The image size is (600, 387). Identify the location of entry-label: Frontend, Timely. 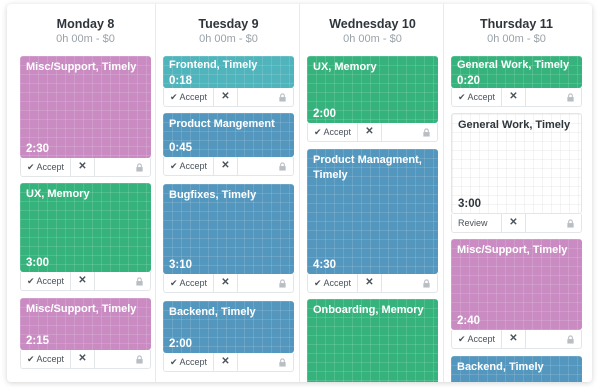
(213, 65).